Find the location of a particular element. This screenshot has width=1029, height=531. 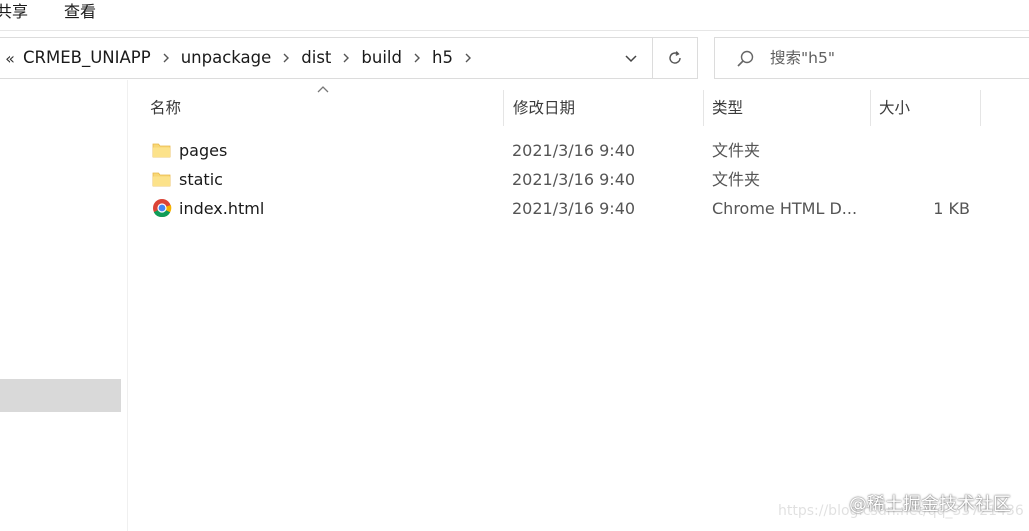

column-header-name: 名称 is located at coordinates (165, 108).